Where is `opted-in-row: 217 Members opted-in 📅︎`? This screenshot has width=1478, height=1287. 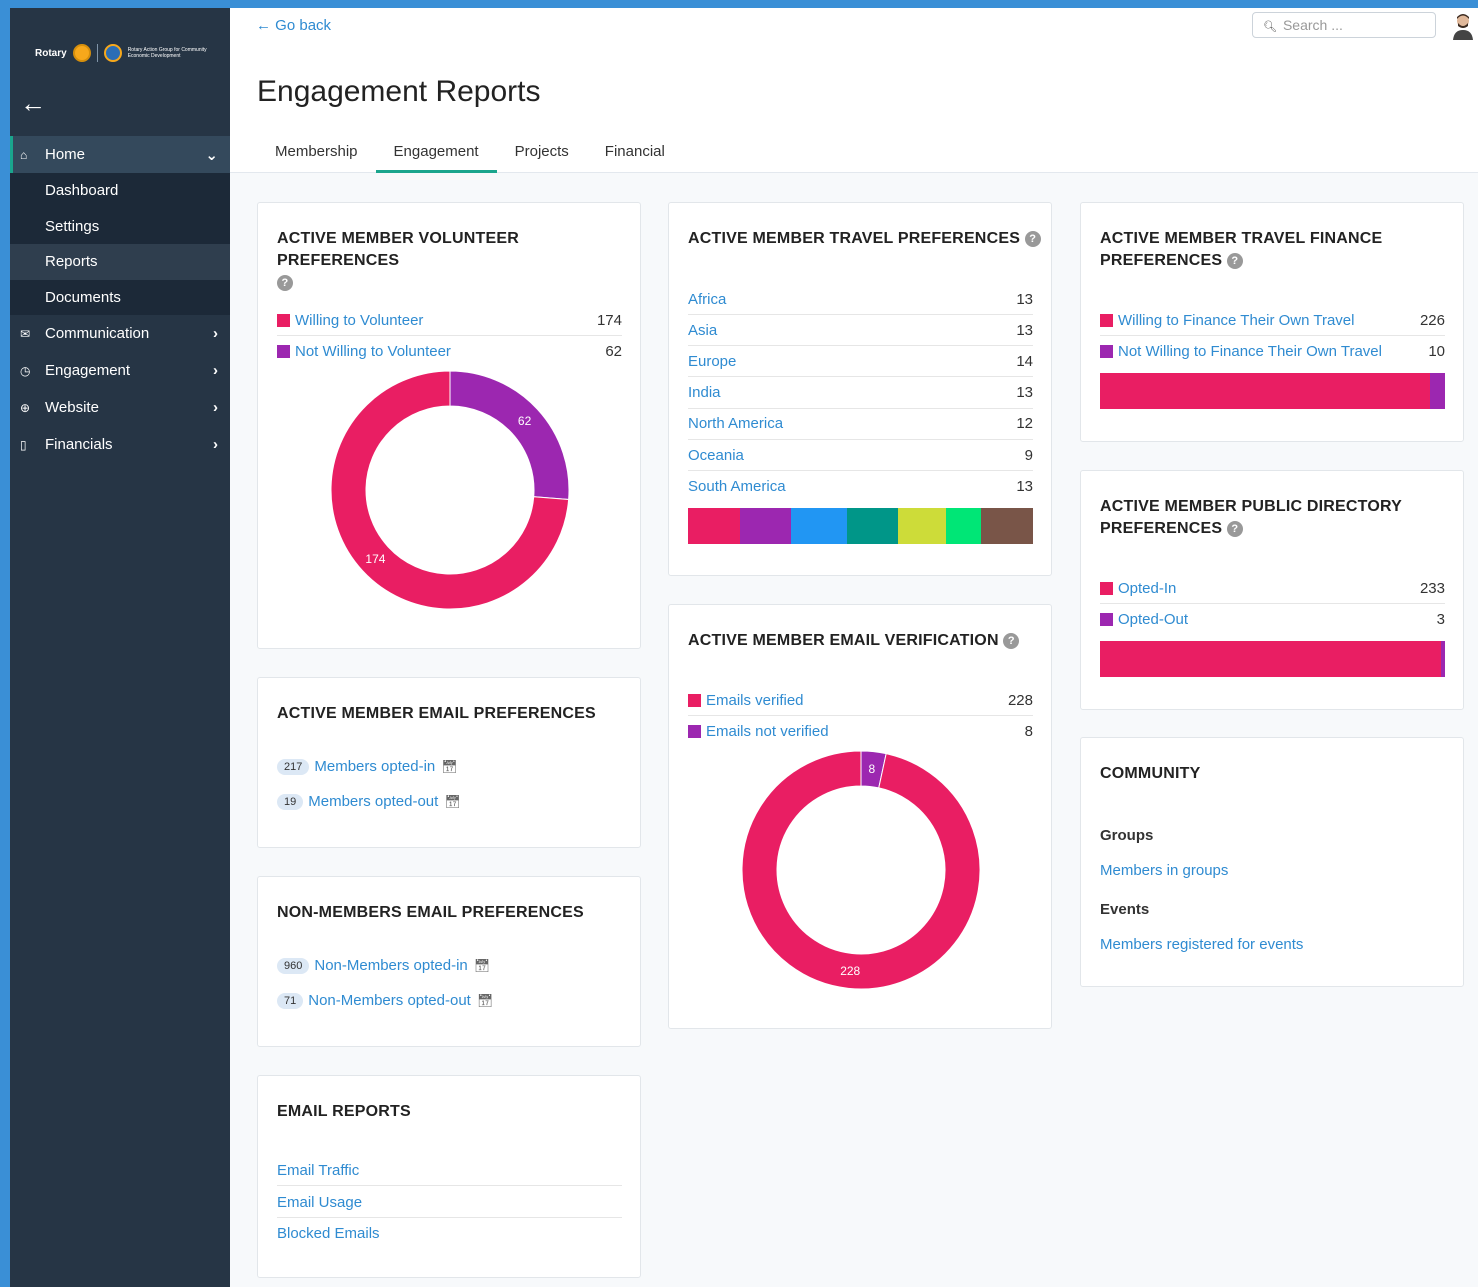
opted-in-row: 217 Members opted-in 📅︎ is located at coordinates (367, 766).